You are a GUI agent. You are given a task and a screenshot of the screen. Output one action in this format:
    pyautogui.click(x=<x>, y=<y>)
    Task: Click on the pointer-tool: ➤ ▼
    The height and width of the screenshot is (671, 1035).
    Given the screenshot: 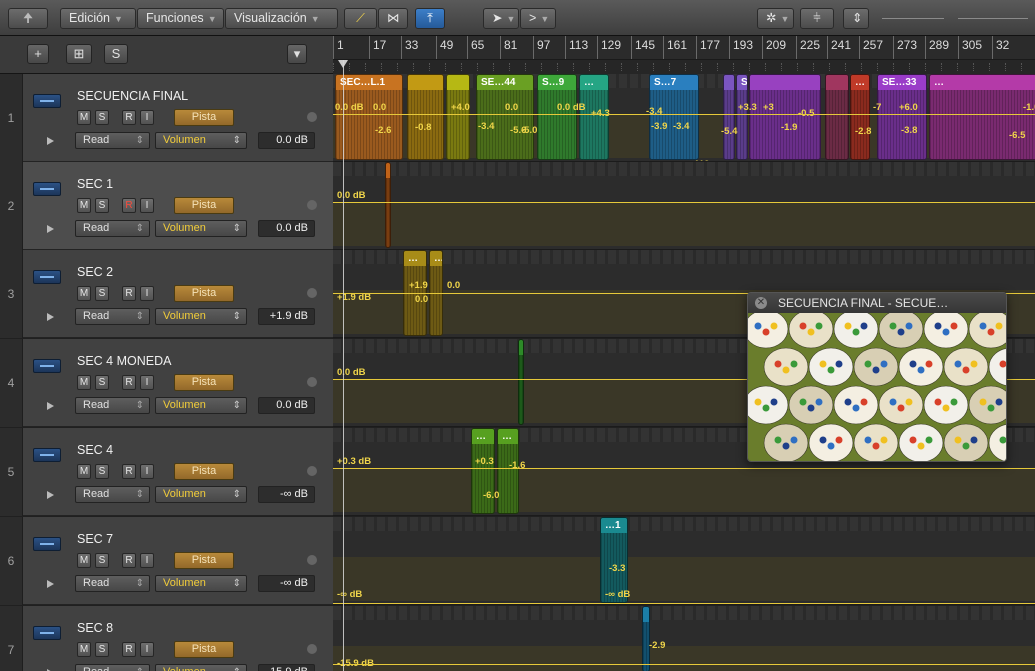 What is the action you would take?
    pyautogui.click(x=501, y=18)
    